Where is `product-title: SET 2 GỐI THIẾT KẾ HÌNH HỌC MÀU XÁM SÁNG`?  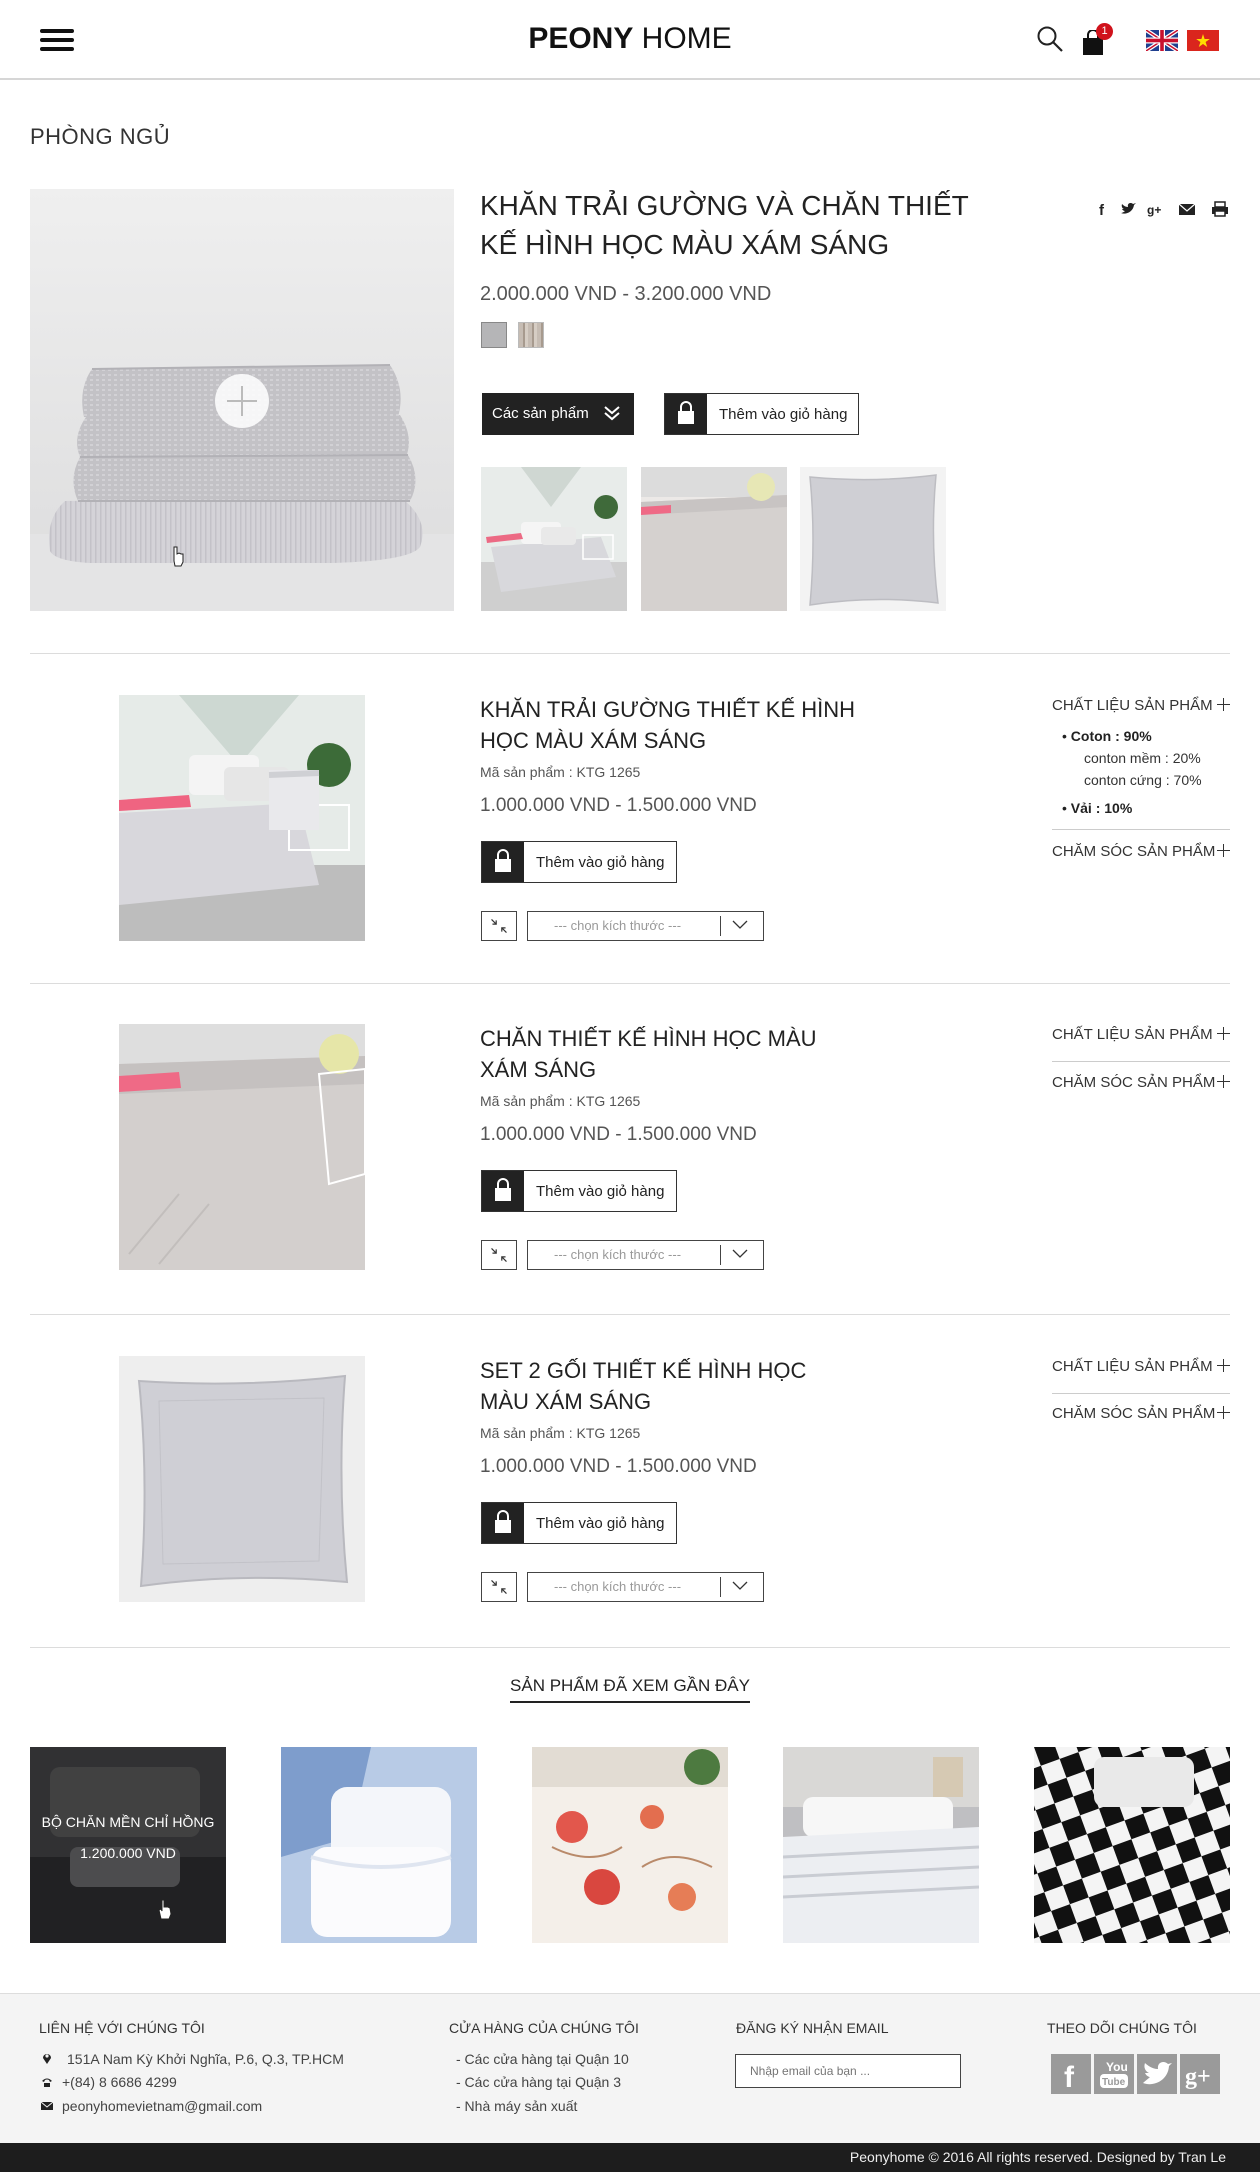 product-title: SET 2 GỐI THIẾT KẾ HÌNH HỌC MÀU XÁM SÁNG is located at coordinates (643, 1386).